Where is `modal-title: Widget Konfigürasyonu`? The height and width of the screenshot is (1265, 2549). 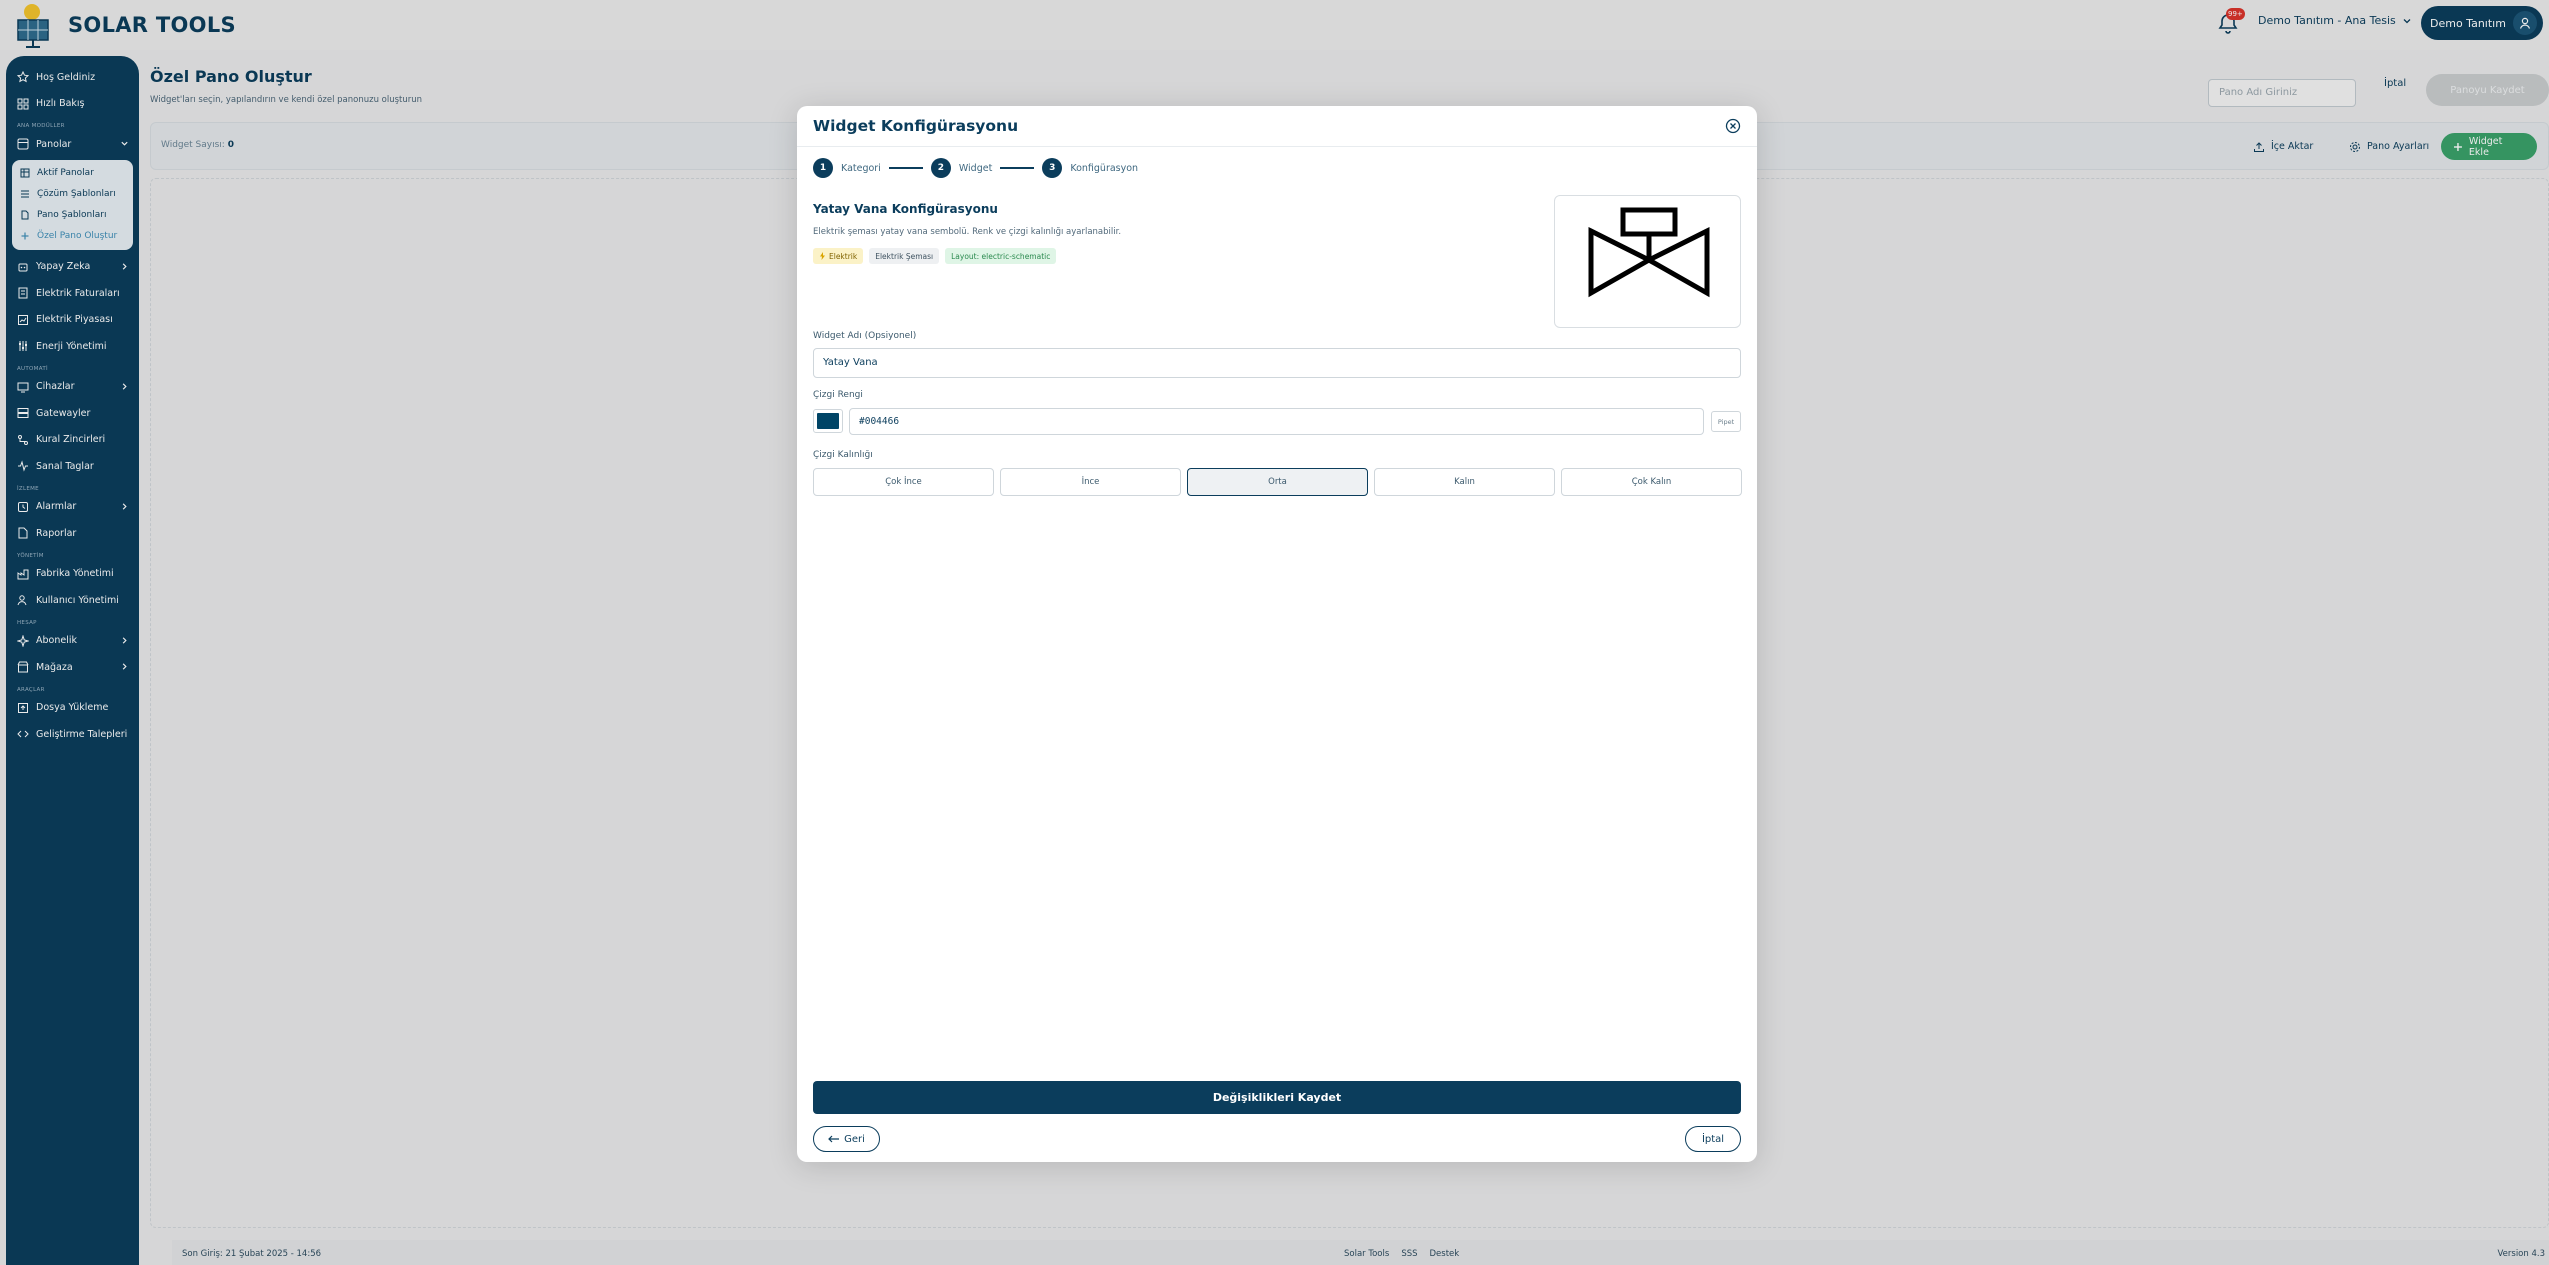 modal-title: Widget Konfigürasyonu is located at coordinates (916, 126).